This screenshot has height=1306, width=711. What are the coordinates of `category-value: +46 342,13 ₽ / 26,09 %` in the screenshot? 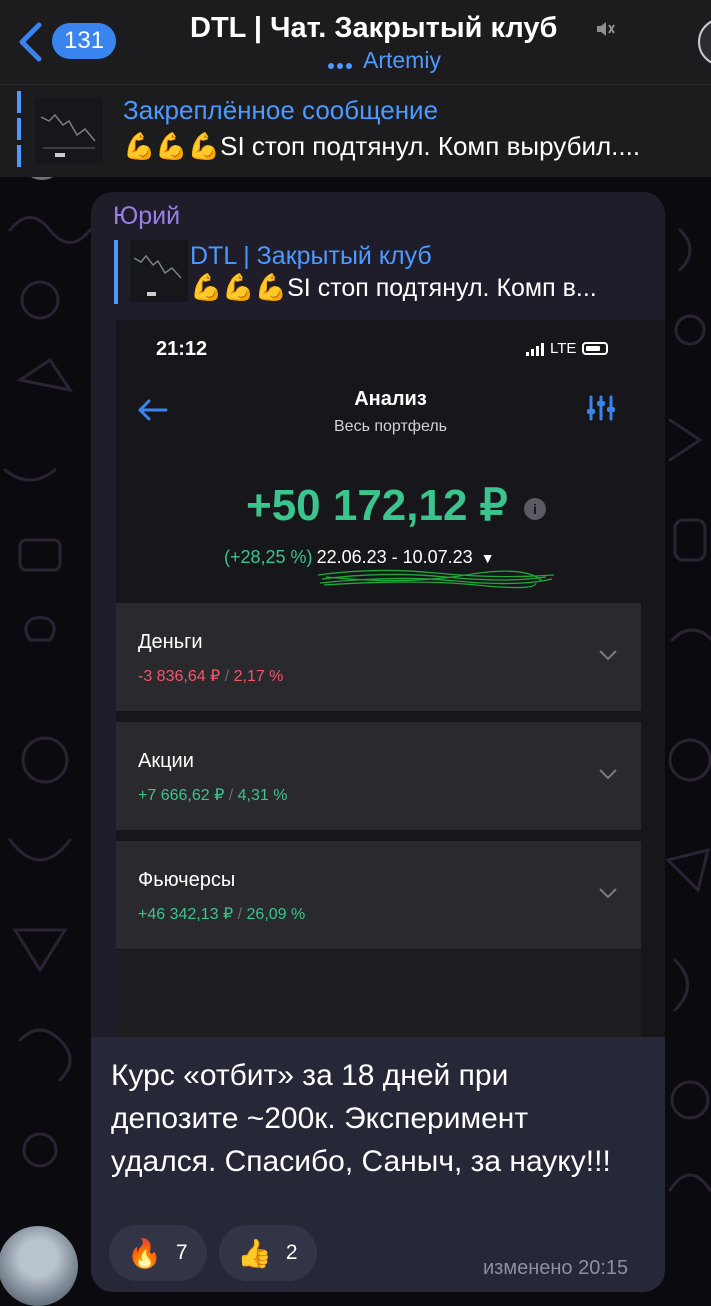 It's located at (221, 914).